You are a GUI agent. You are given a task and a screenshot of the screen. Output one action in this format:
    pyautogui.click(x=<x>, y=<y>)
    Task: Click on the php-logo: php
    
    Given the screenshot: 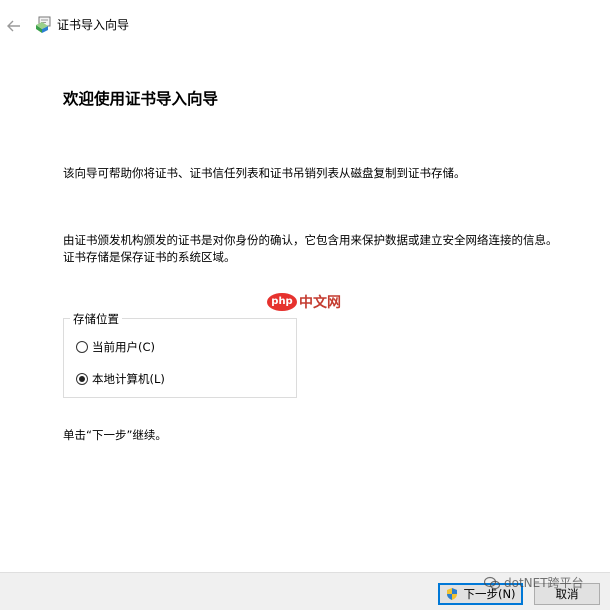 What is the action you would take?
    pyautogui.click(x=282, y=302)
    